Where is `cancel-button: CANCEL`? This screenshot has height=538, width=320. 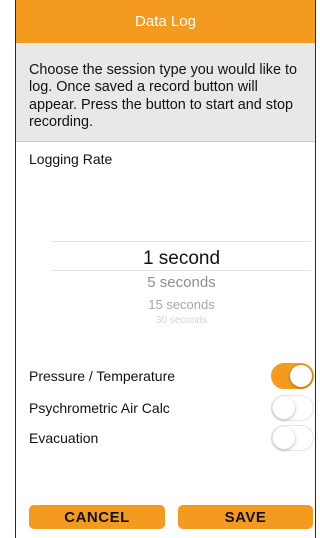
cancel-button: CANCEL is located at coordinates (97, 517).